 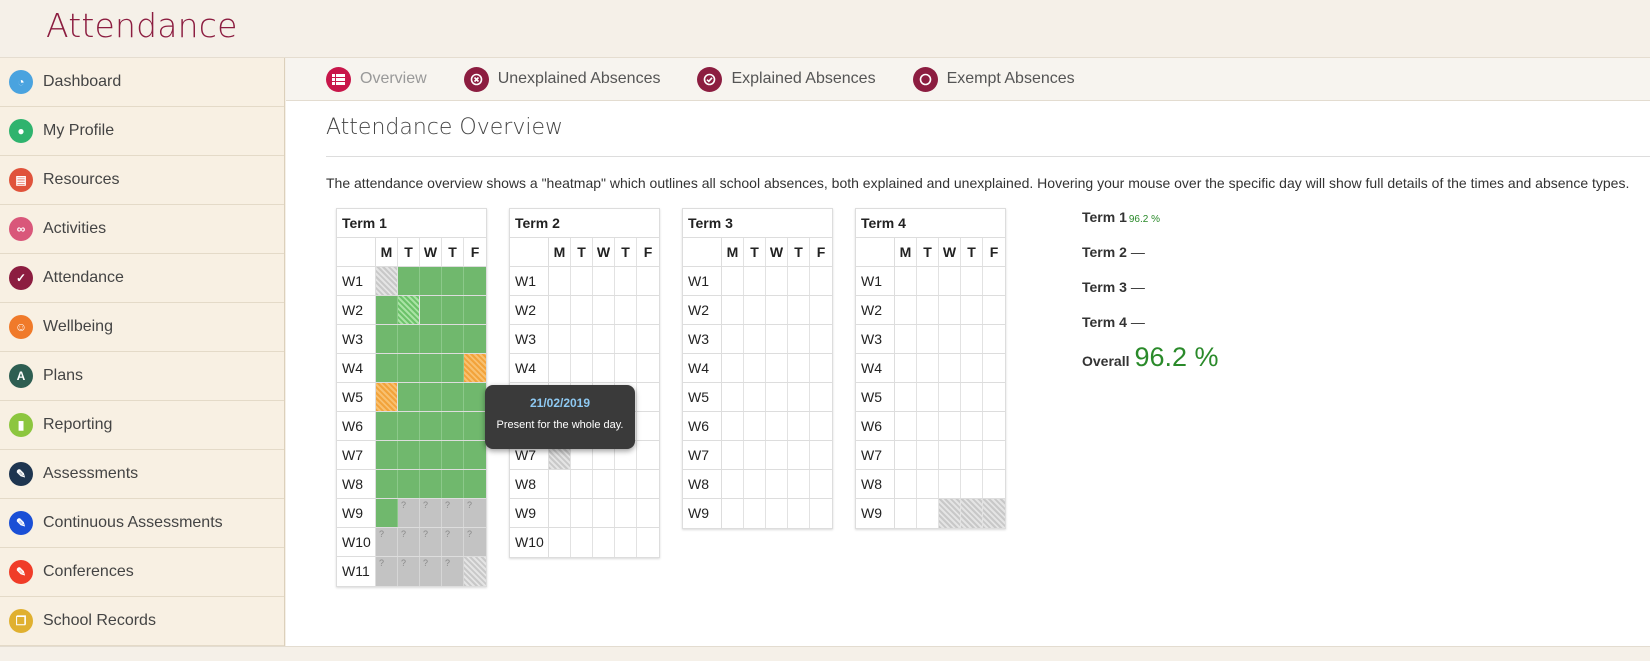 What do you see at coordinates (142, 327) in the screenshot?
I see `sidebar-item-wellbeing: ☺ Wellbeing` at bounding box center [142, 327].